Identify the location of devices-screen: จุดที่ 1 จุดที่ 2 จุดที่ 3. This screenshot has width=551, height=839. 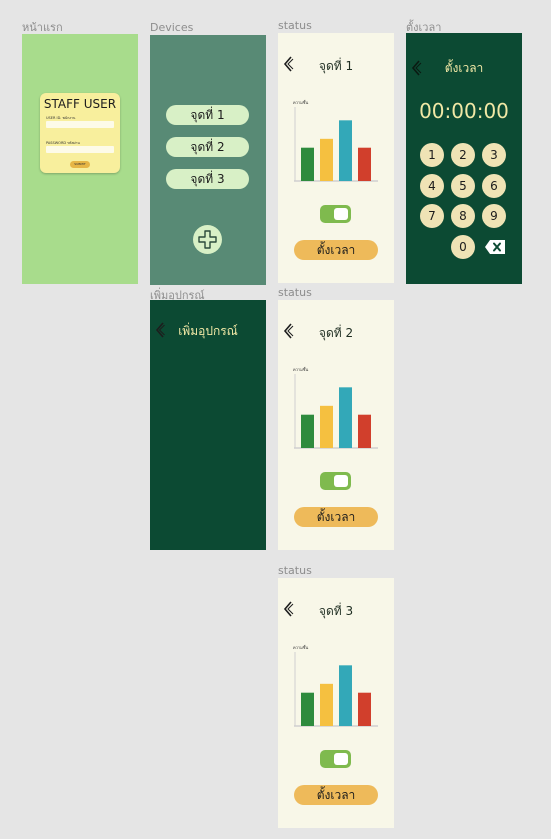
(208, 160).